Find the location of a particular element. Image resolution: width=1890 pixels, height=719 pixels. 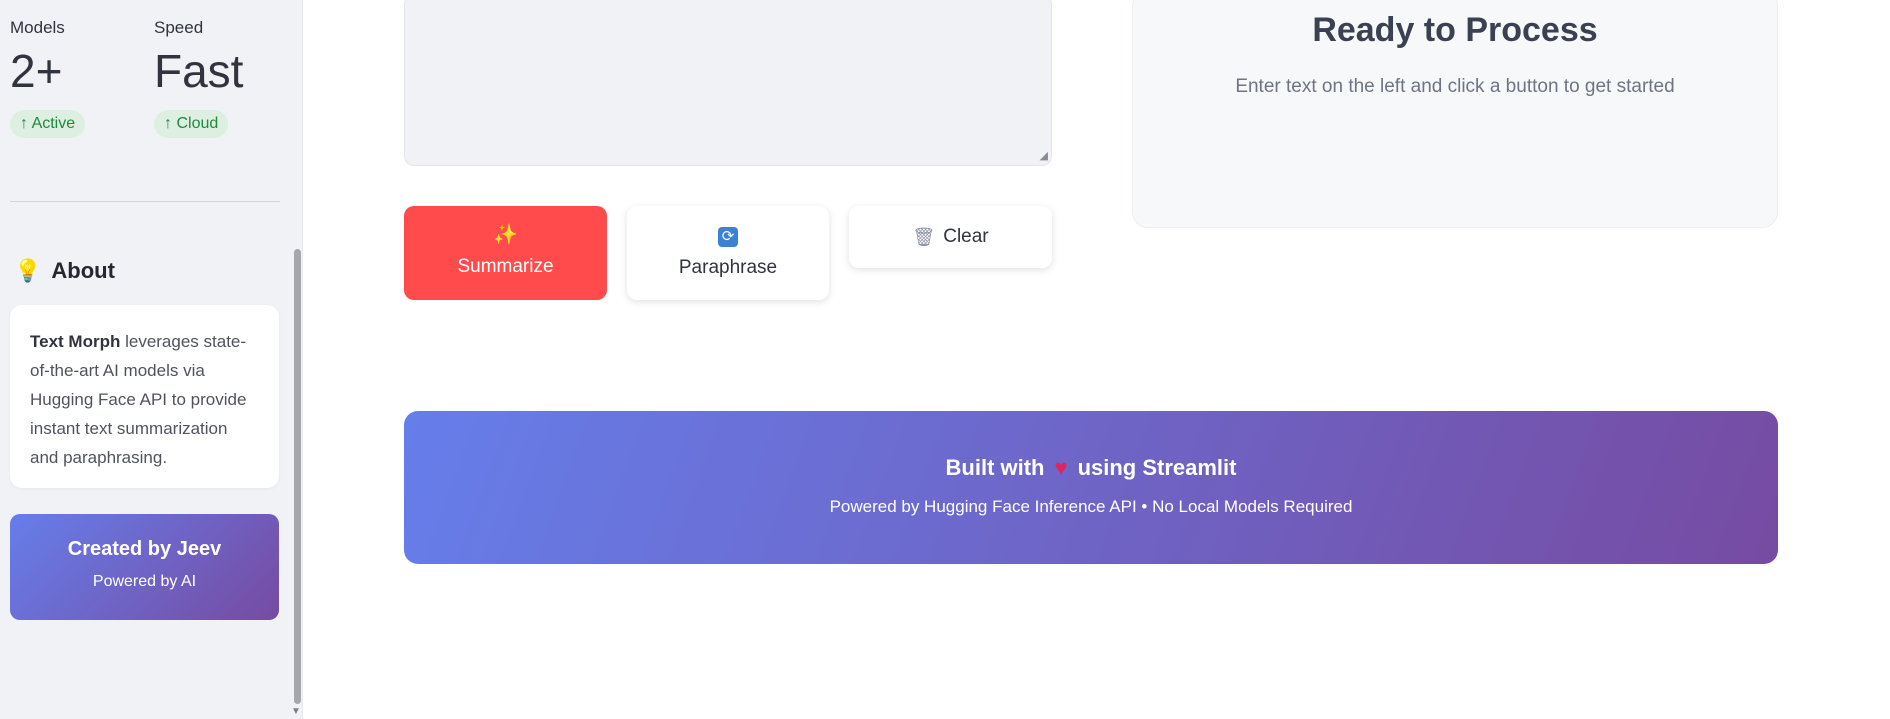

sidebar-divider is located at coordinates (145, 201).